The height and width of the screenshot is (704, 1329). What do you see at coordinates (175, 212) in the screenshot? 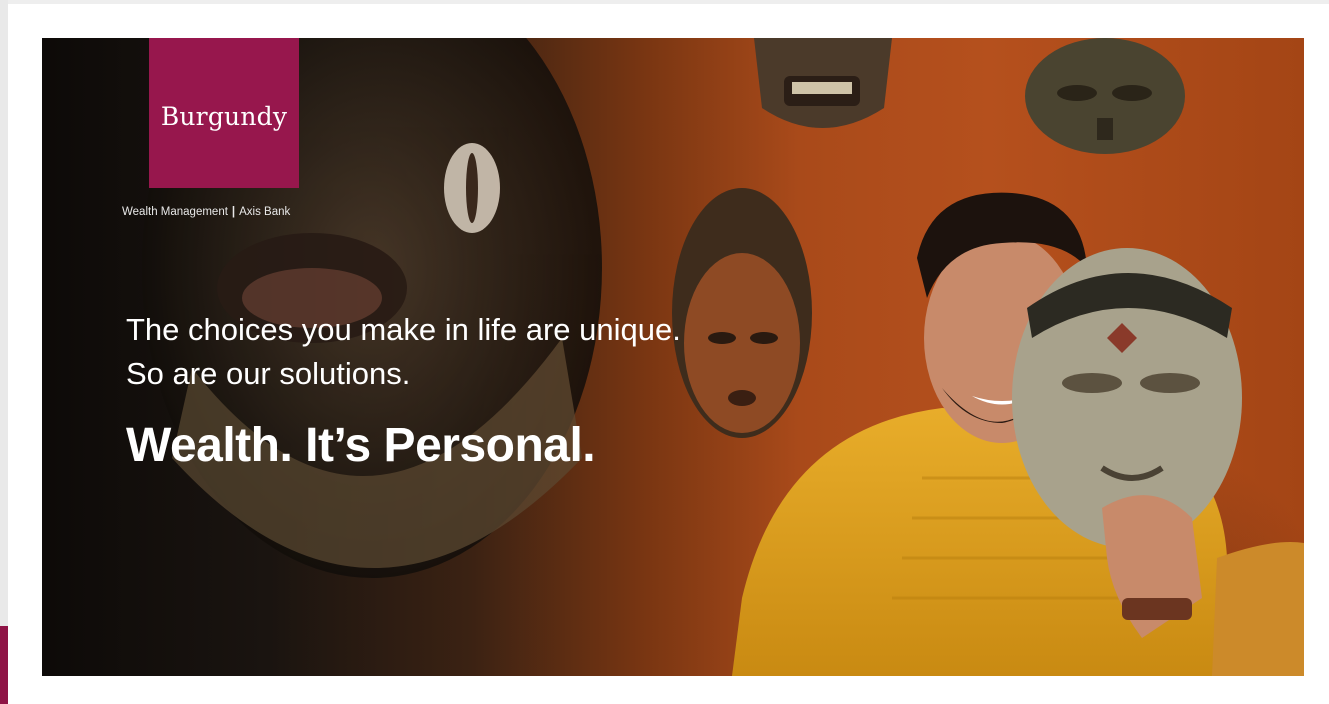
I see `division-label: Wealth Management` at bounding box center [175, 212].